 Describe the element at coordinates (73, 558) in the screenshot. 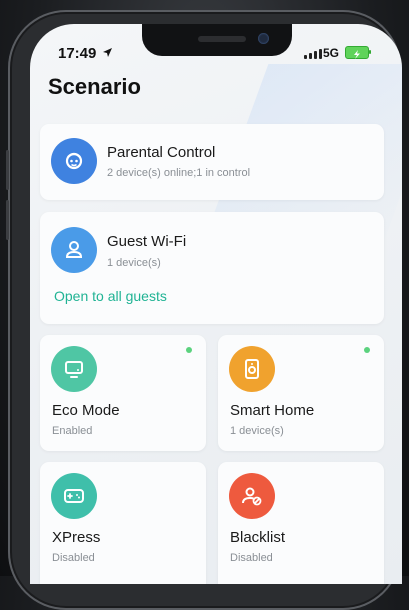

I see `xpress-status: Disabled` at that location.